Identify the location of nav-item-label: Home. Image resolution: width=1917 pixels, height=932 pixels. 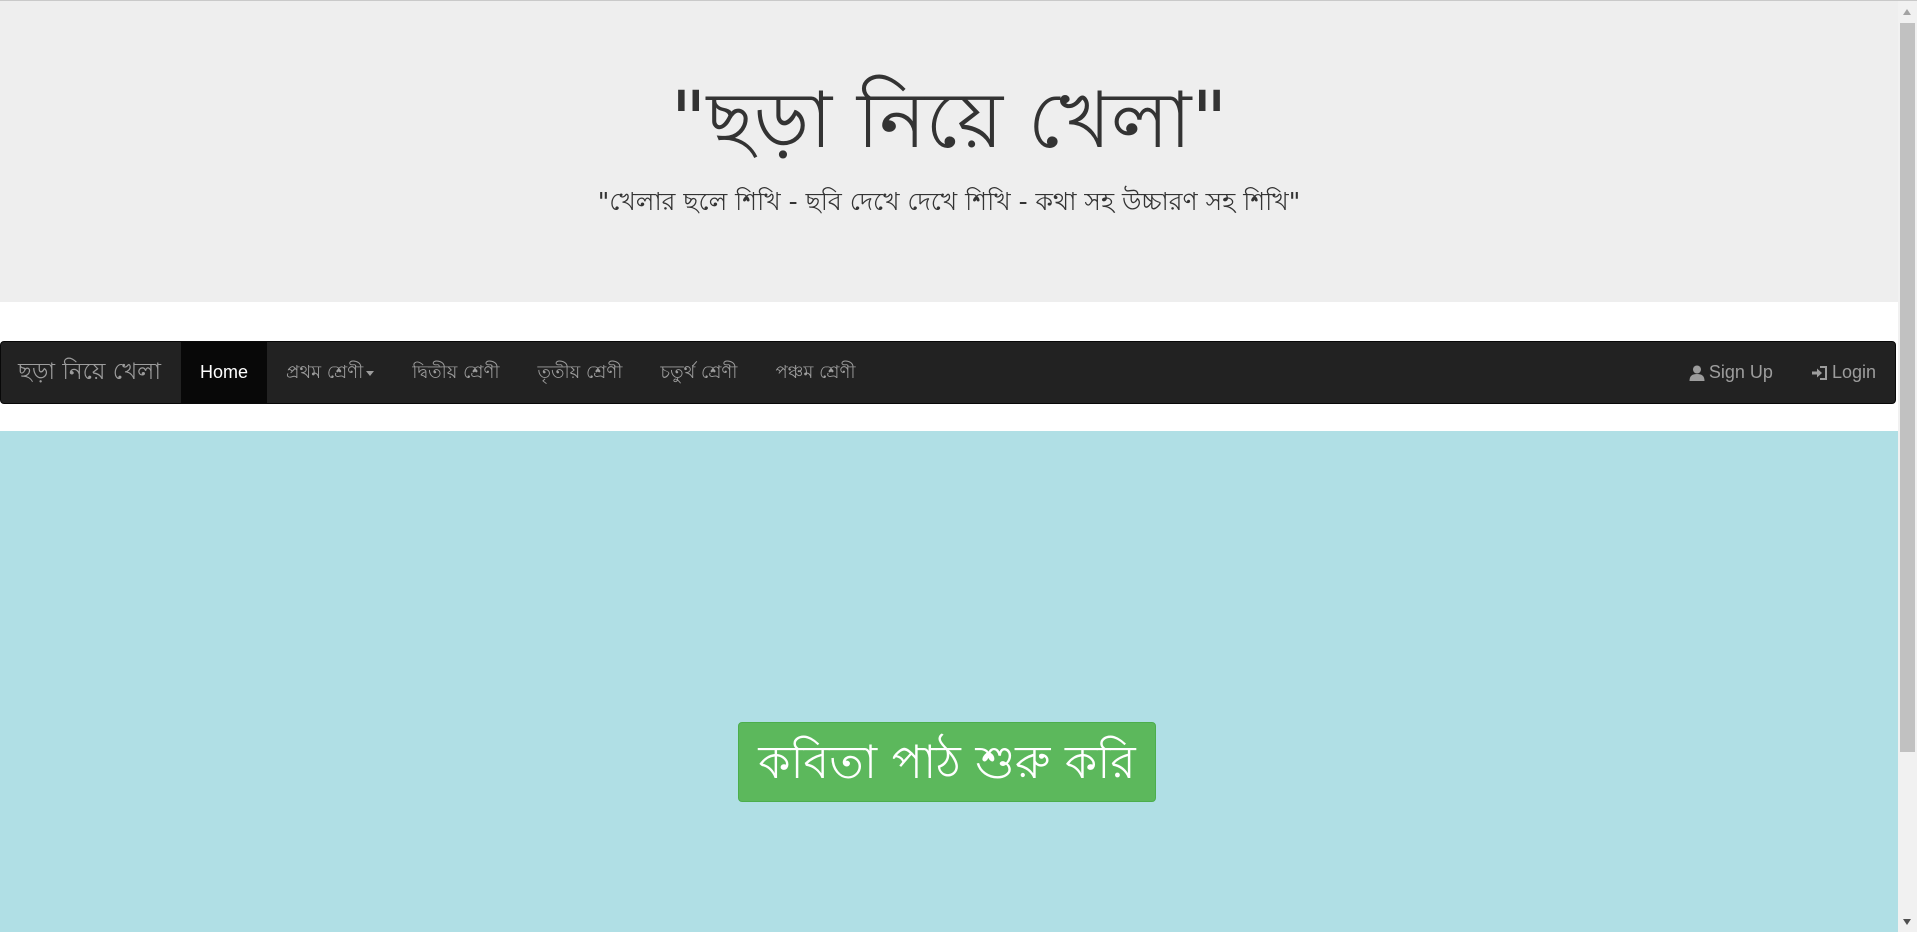
(224, 372).